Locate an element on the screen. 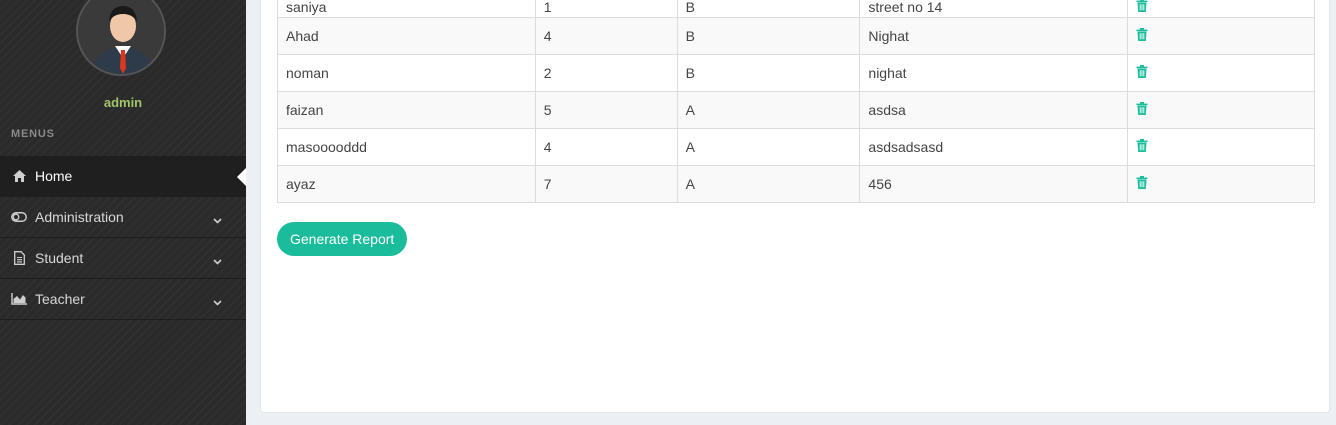 Image resolution: width=1336 pixels, height=425 pixels. sidebar-item-label: Administration is located at coordinates (79, 217).